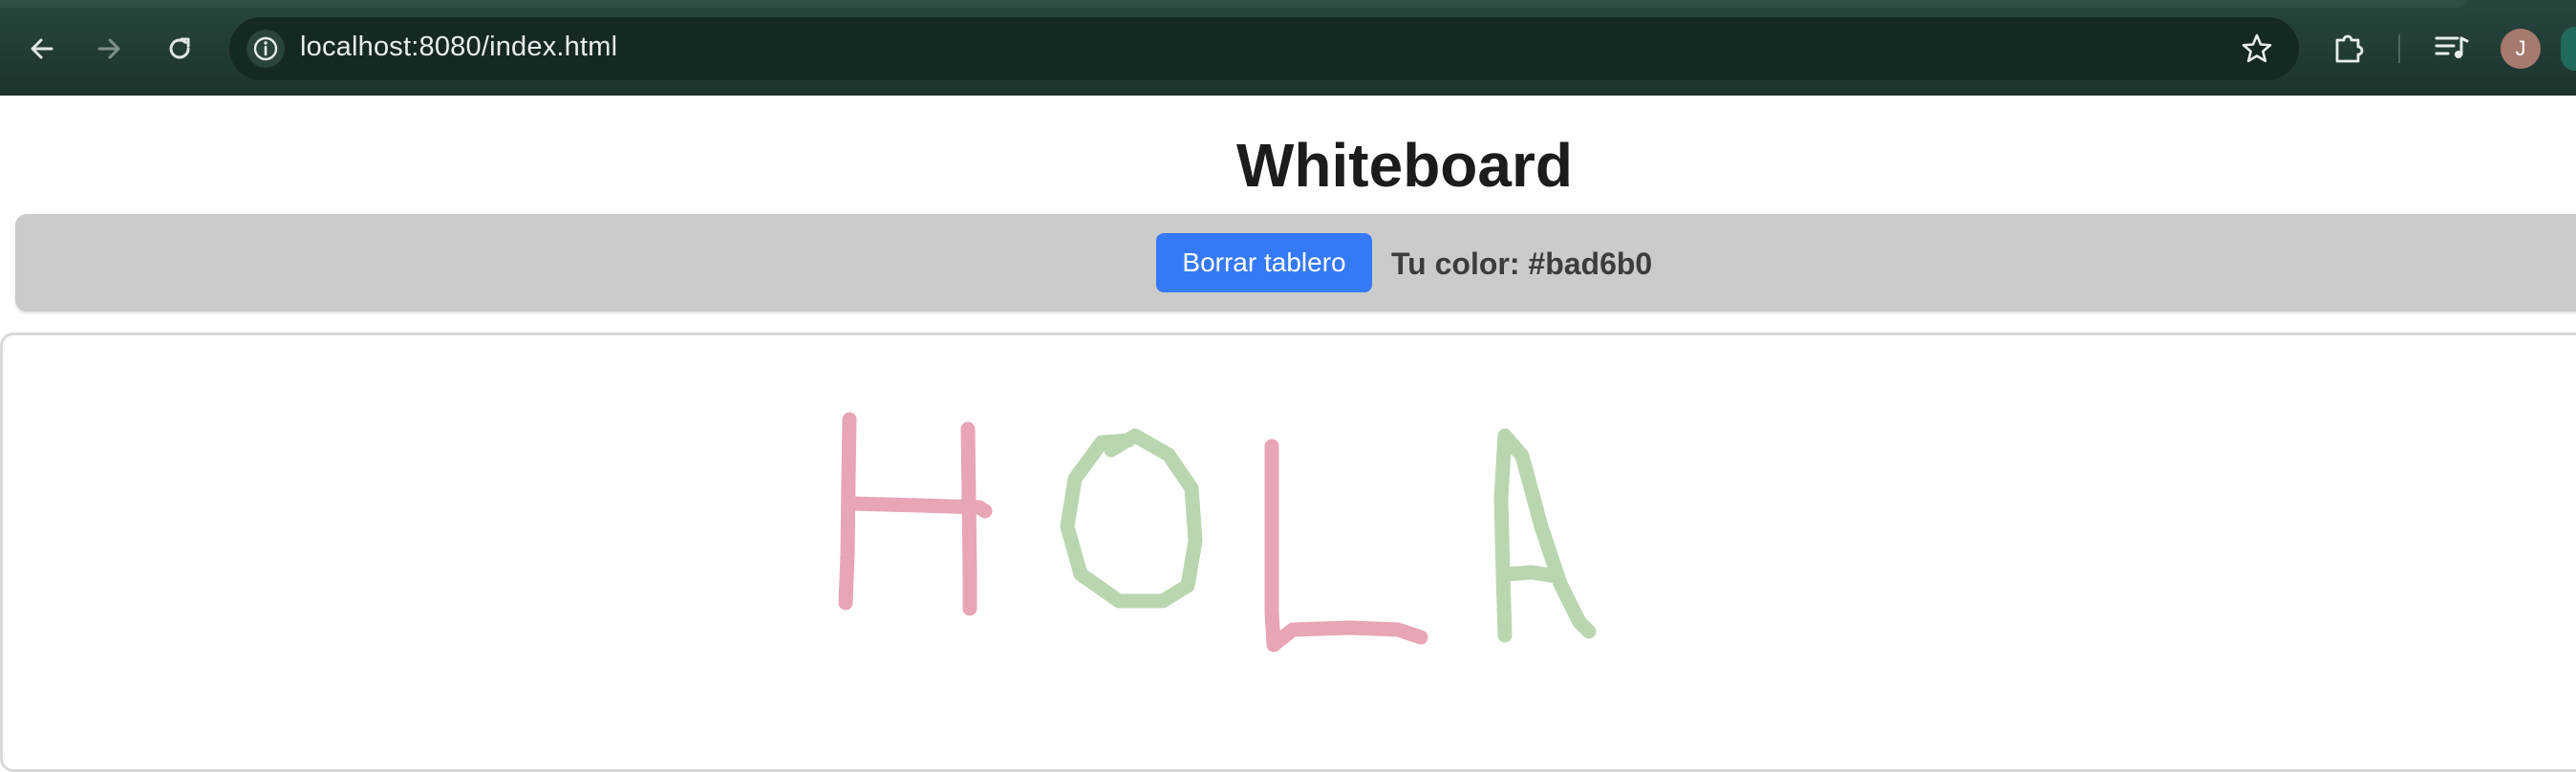  Describe the element at coordinates (2257, 49) in the screenshot. I see `star-icon` at that location.